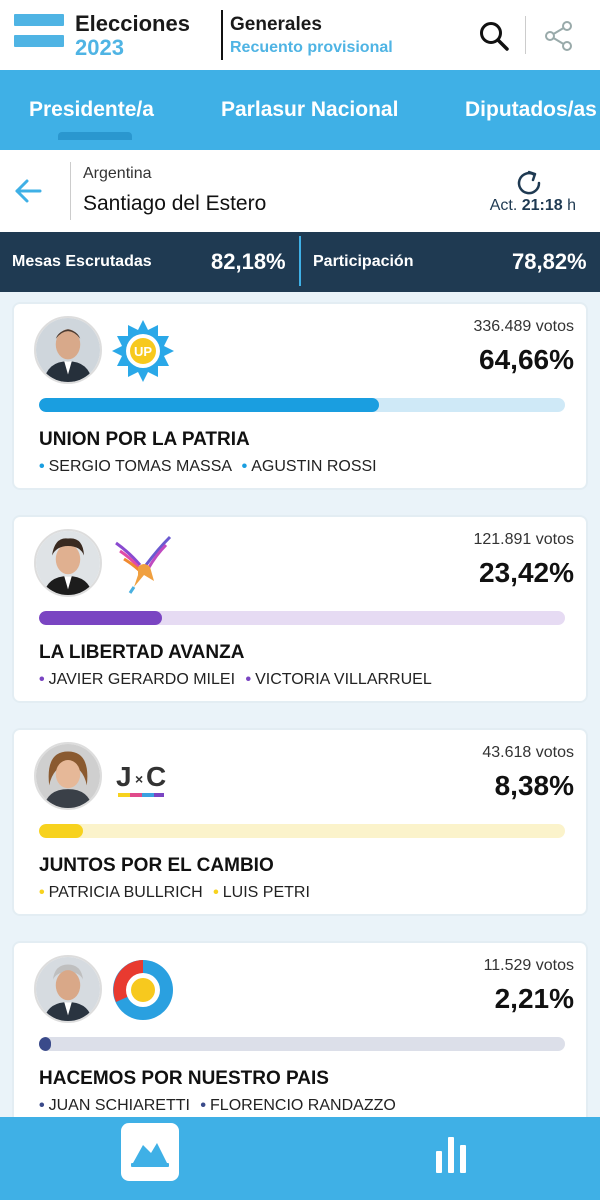 The image size is (600, 1200). What do you see at coordinates (311, 37) in the screenshot?
I see `election-type: Generales Recuento provisional` at bounding box center [311, 37].